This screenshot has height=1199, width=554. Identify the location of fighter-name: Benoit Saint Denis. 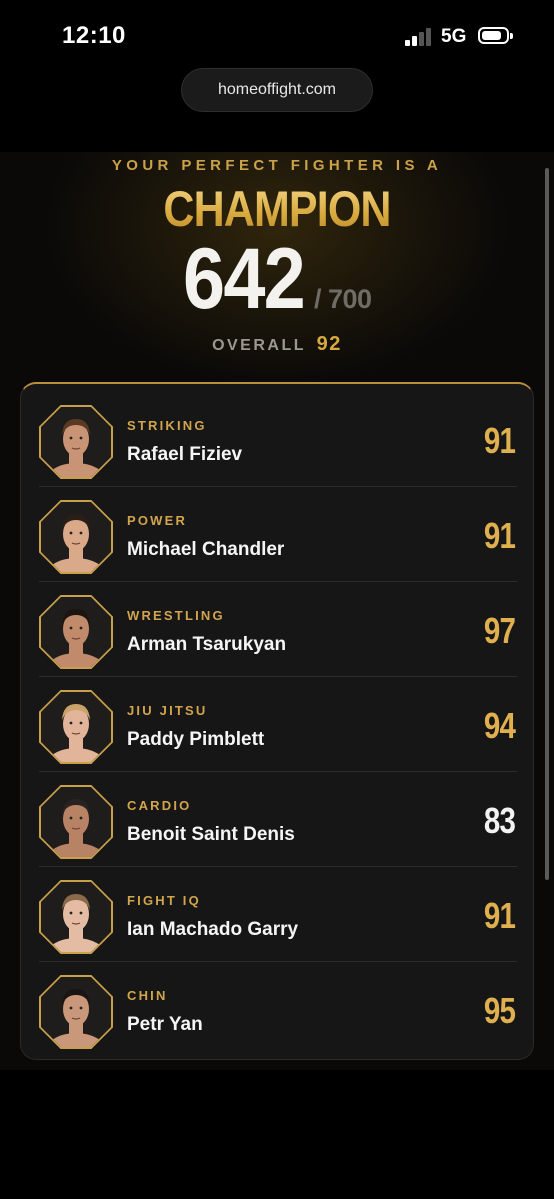
(211, 834).